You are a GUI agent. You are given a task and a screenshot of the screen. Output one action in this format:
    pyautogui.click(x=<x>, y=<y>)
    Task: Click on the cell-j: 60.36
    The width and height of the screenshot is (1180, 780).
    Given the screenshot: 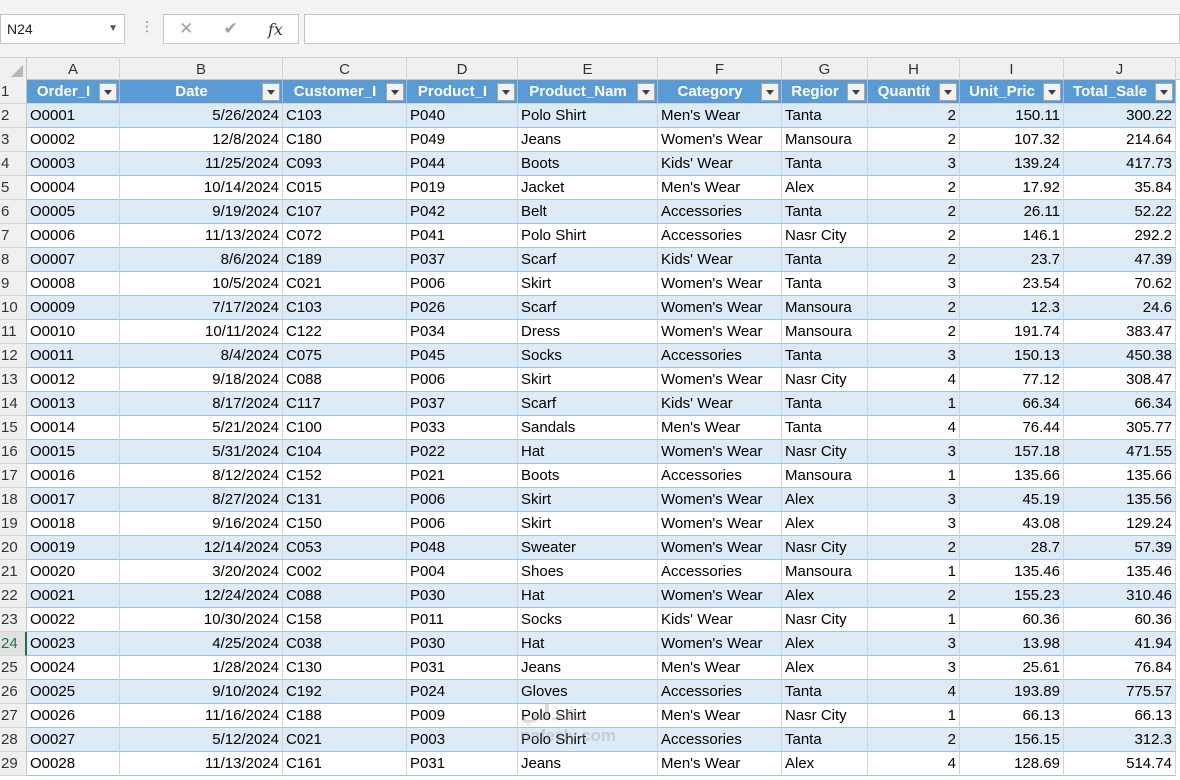 What is the action you would take?
    pyautogui.click(x=1120, y=620)
    